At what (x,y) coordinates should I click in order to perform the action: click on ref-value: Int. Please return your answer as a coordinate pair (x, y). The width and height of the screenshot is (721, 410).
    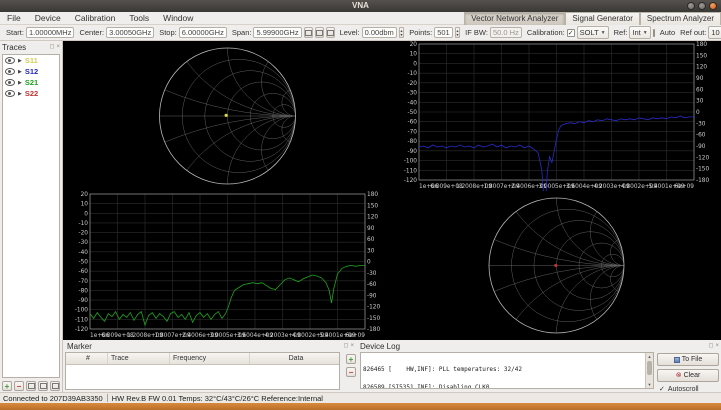
    Looking at the image, I should click on (636, 32).